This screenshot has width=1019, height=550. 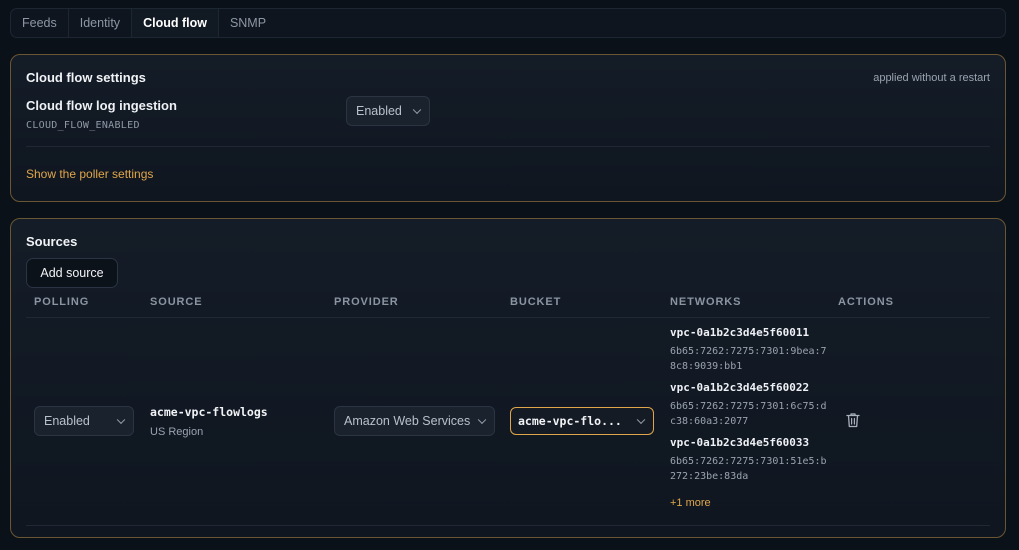 I want to click on column-header-polling: POLLING, so click(x=62, y=302).